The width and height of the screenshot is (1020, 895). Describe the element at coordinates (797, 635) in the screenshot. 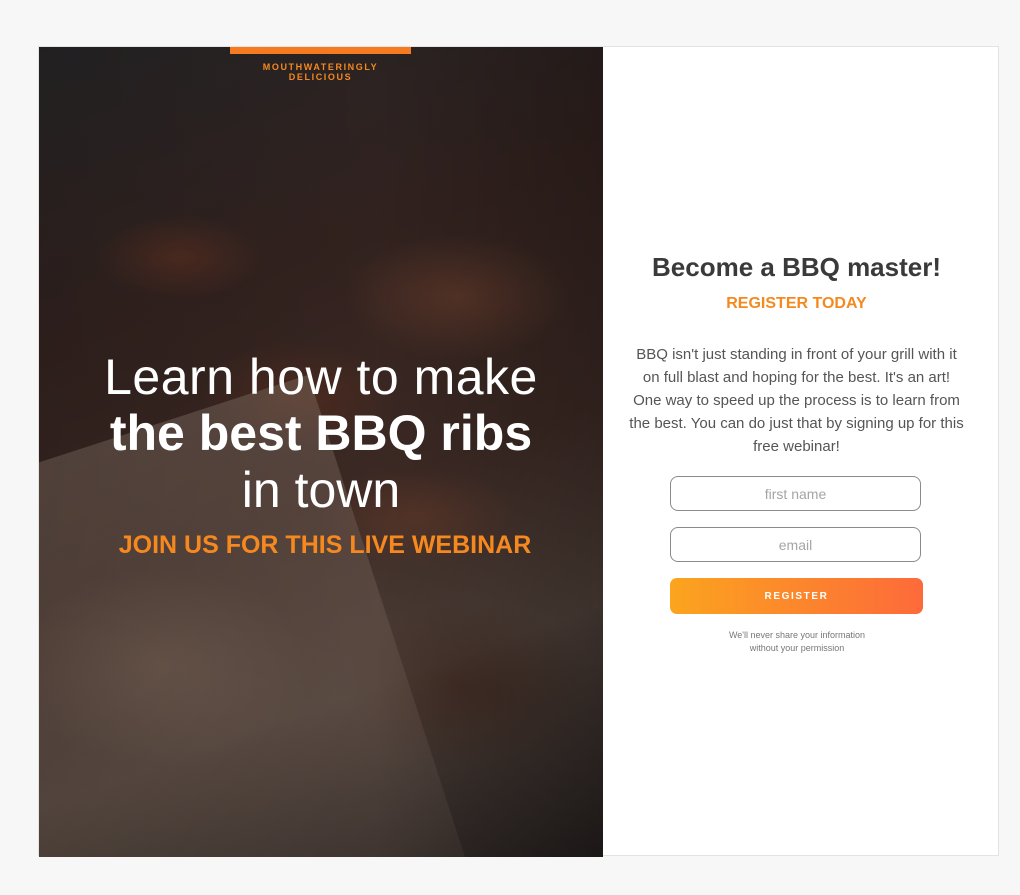

I see `privacy-line-1: We'll never share your information` at that location.